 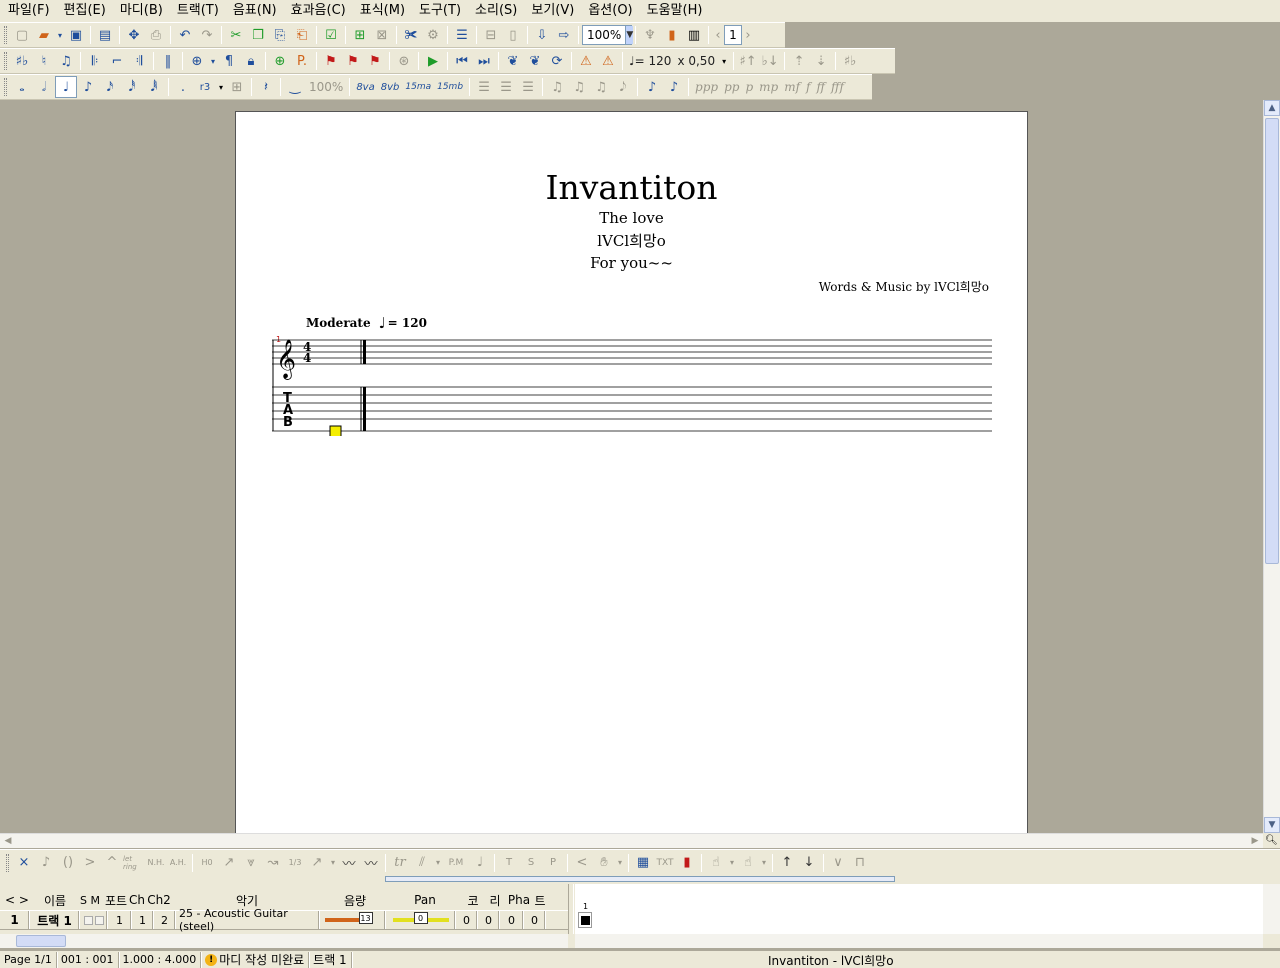 I want to click on play-icon: ▶, so click(x=433, y=61).